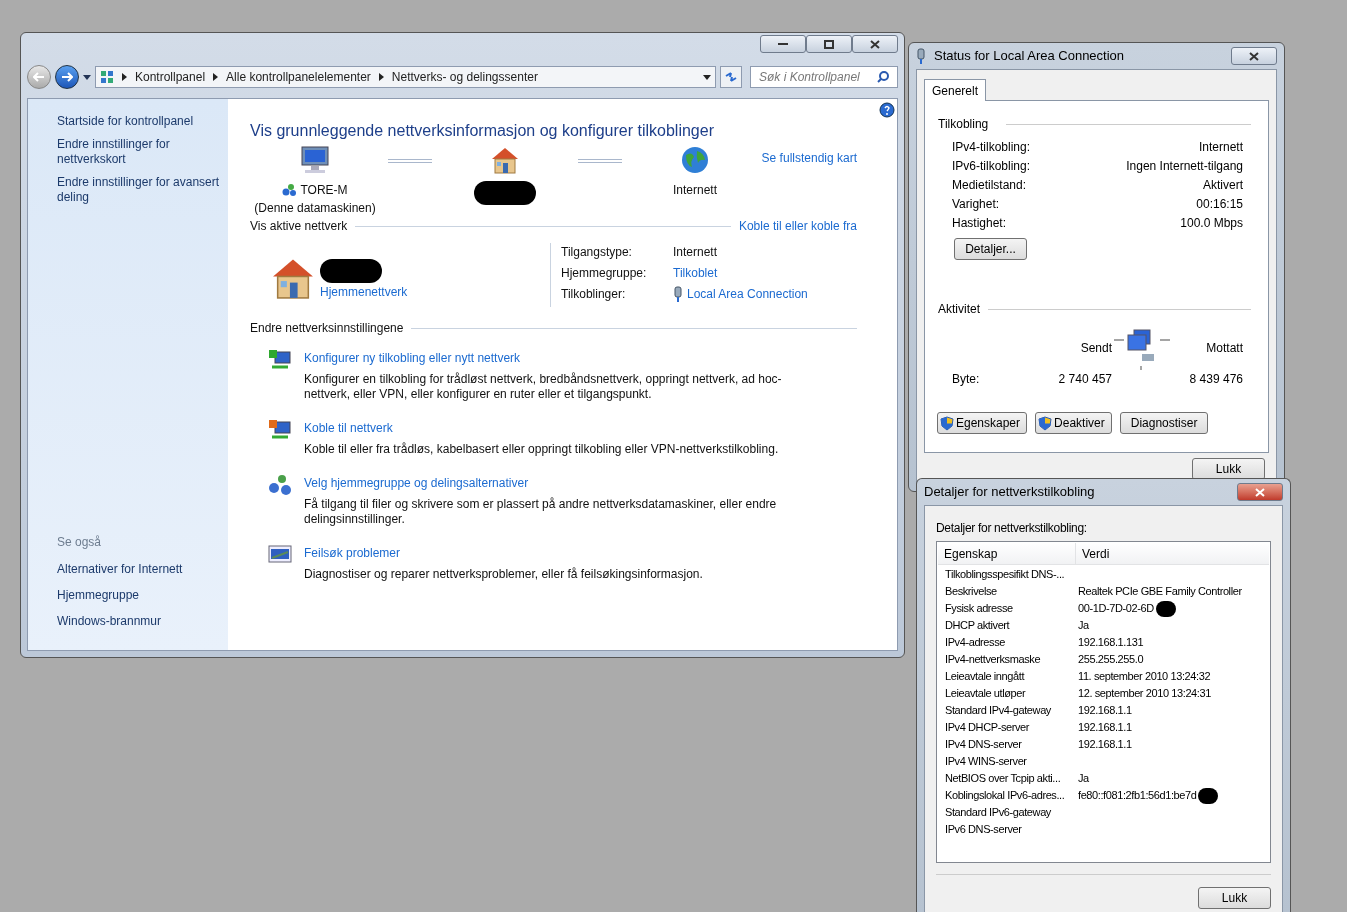 The image size is (1347, 912). What do you see at coordinates (280, 430) in the screenshot?
I see `connect-network-icon` at bounding box center [280, 430].